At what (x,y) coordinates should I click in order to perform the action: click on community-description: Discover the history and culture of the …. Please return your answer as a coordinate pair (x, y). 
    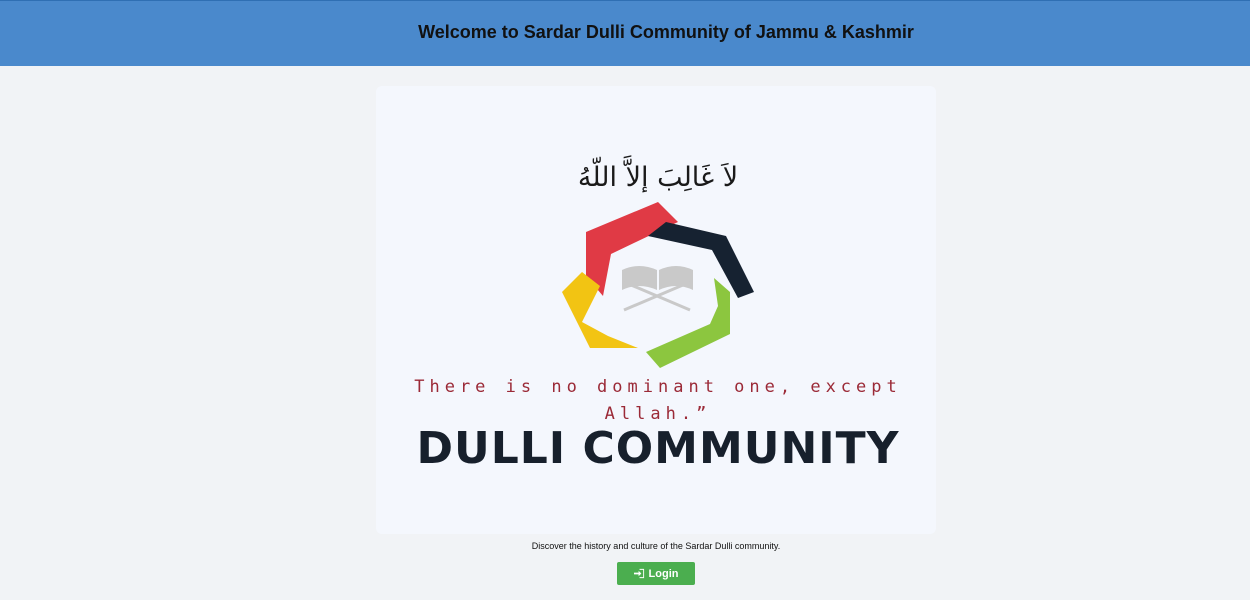
    Looking at the image, I should click on (656, 546).